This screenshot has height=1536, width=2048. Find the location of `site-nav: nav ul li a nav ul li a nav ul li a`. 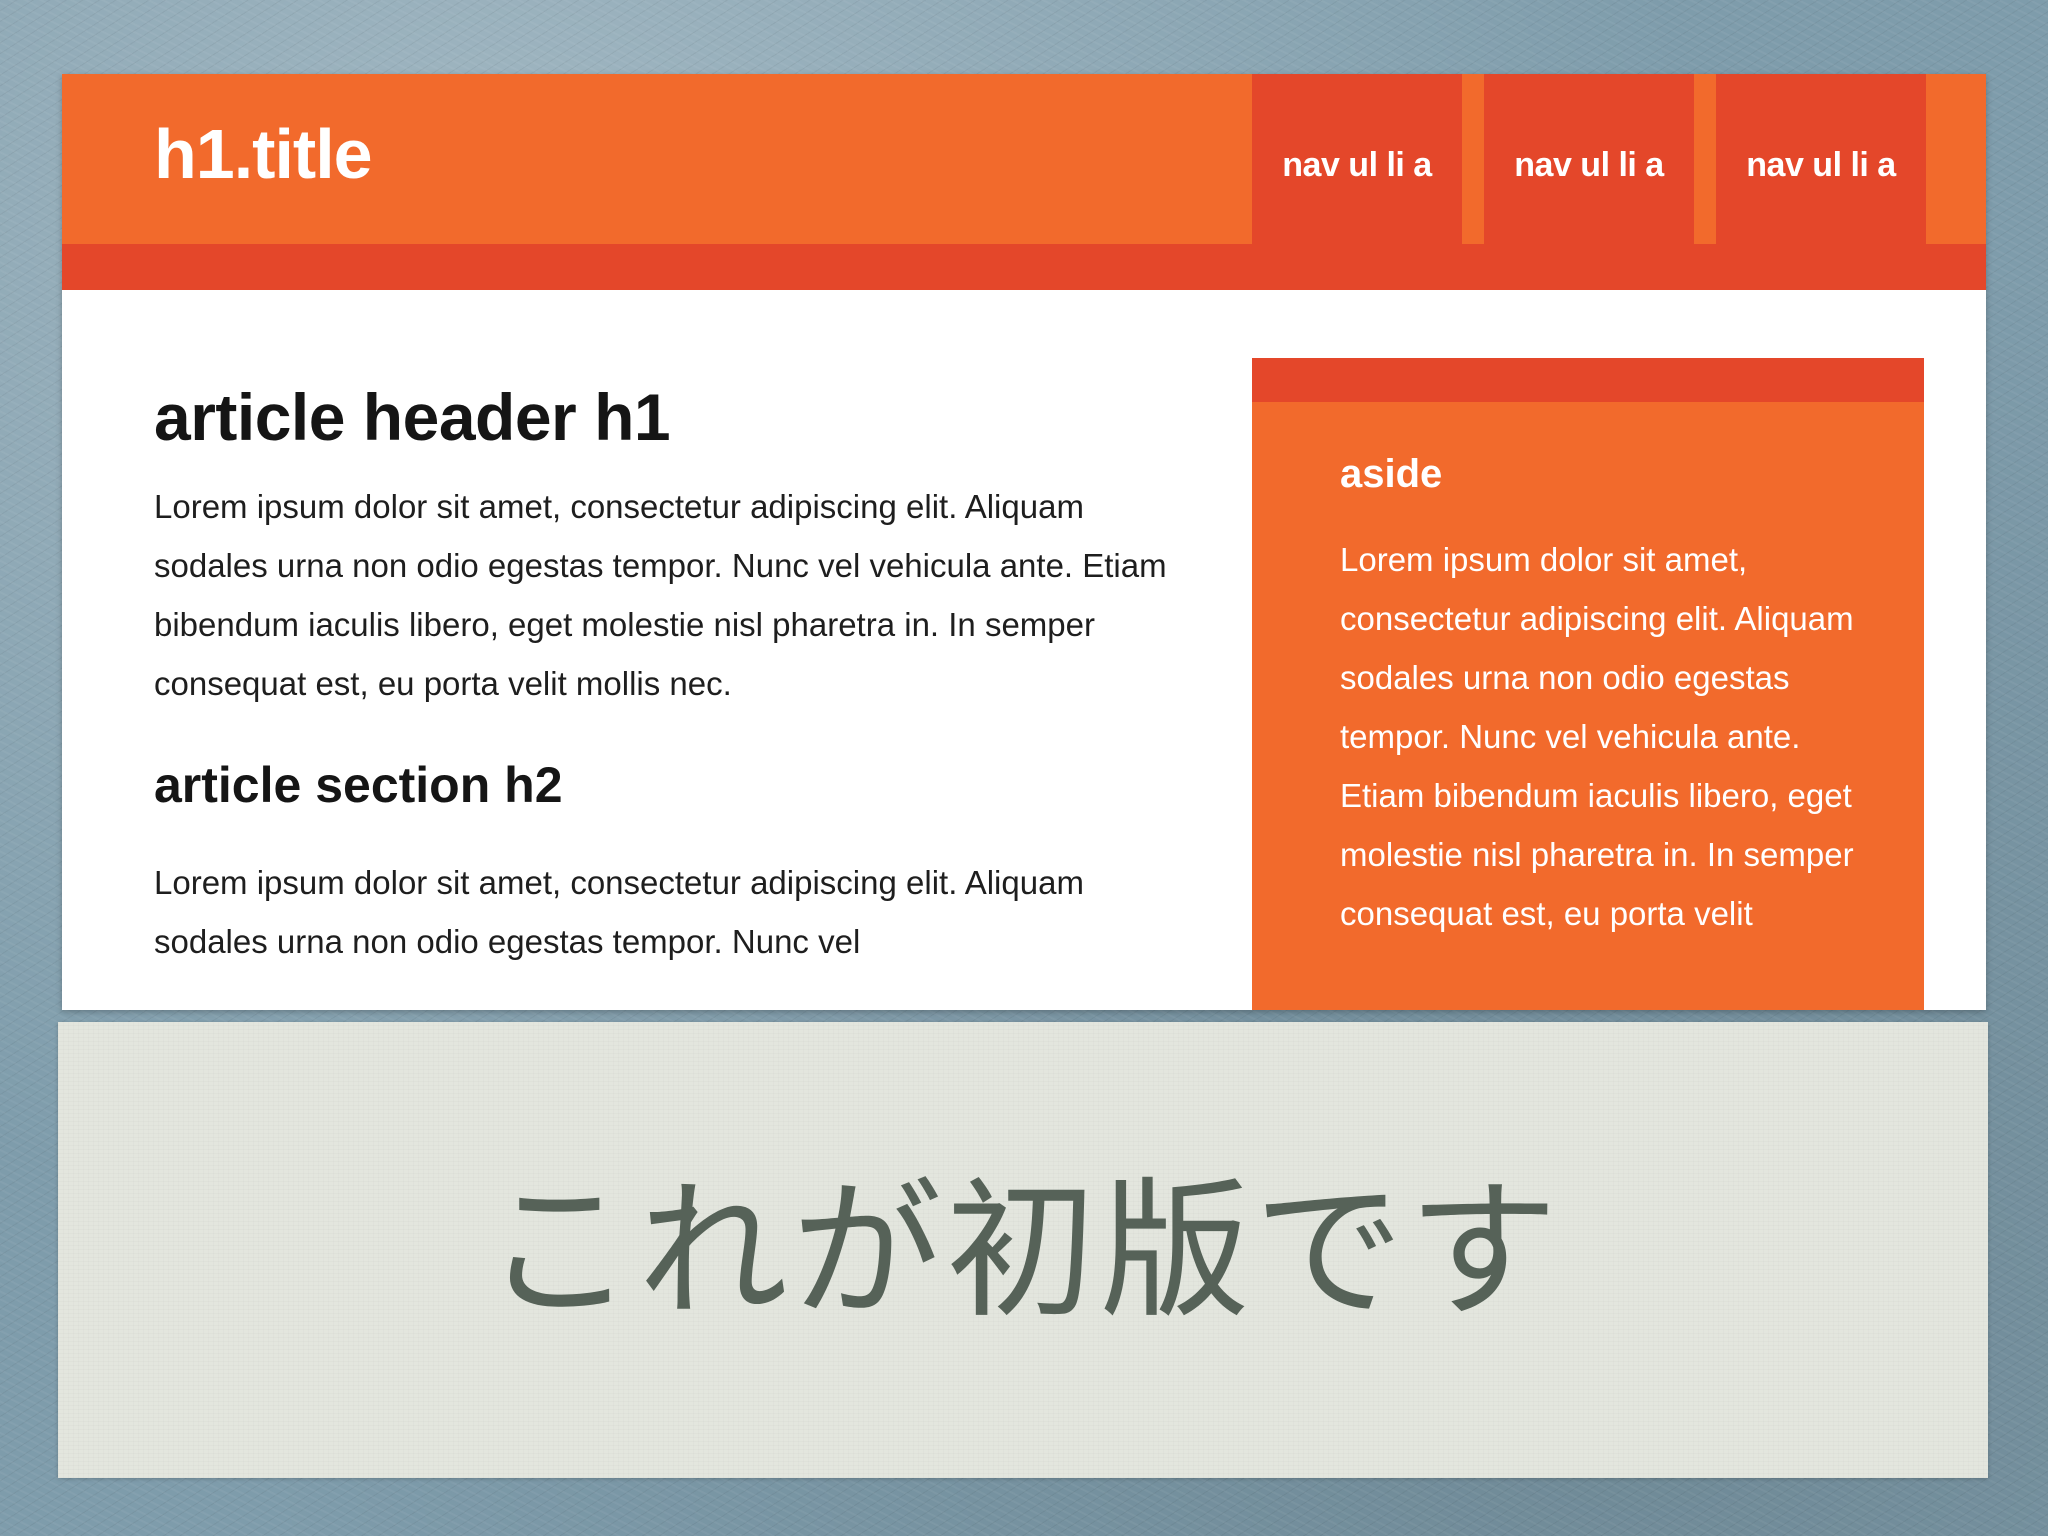

site-nav: nav ul li a nav ul li a nav ul li a is located at coordinates (1589, 159).